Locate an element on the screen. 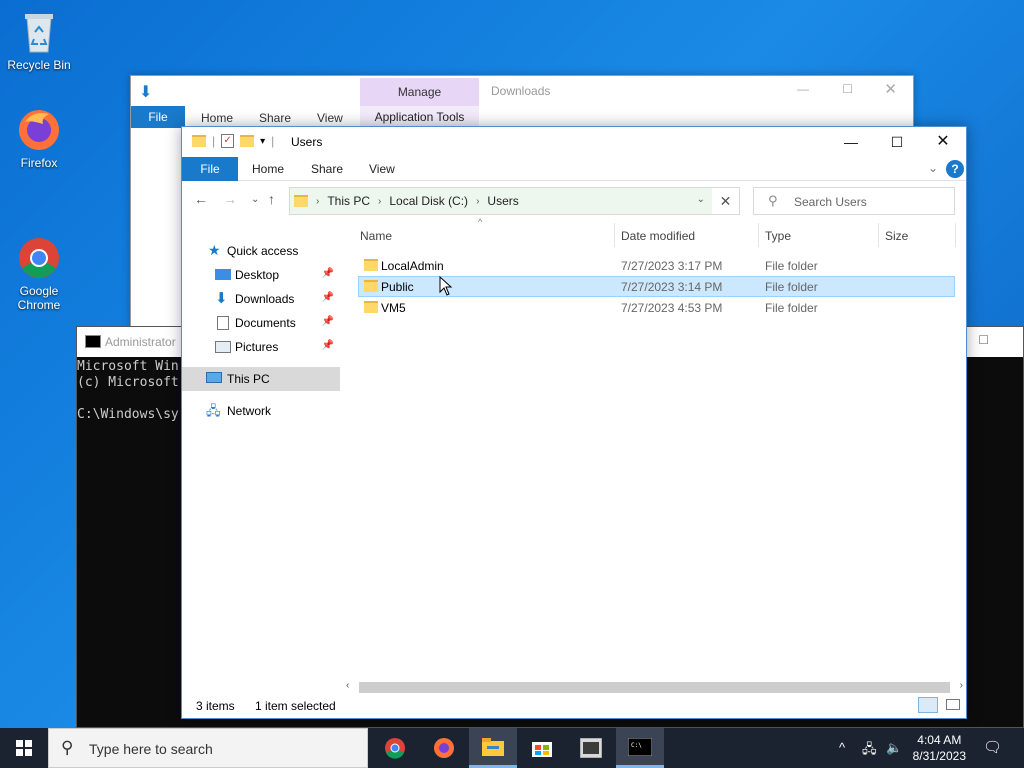  downloads-titlebar: ⬇ Manage Downloads — ☐ ✕ is located at coordinates (522, 91).